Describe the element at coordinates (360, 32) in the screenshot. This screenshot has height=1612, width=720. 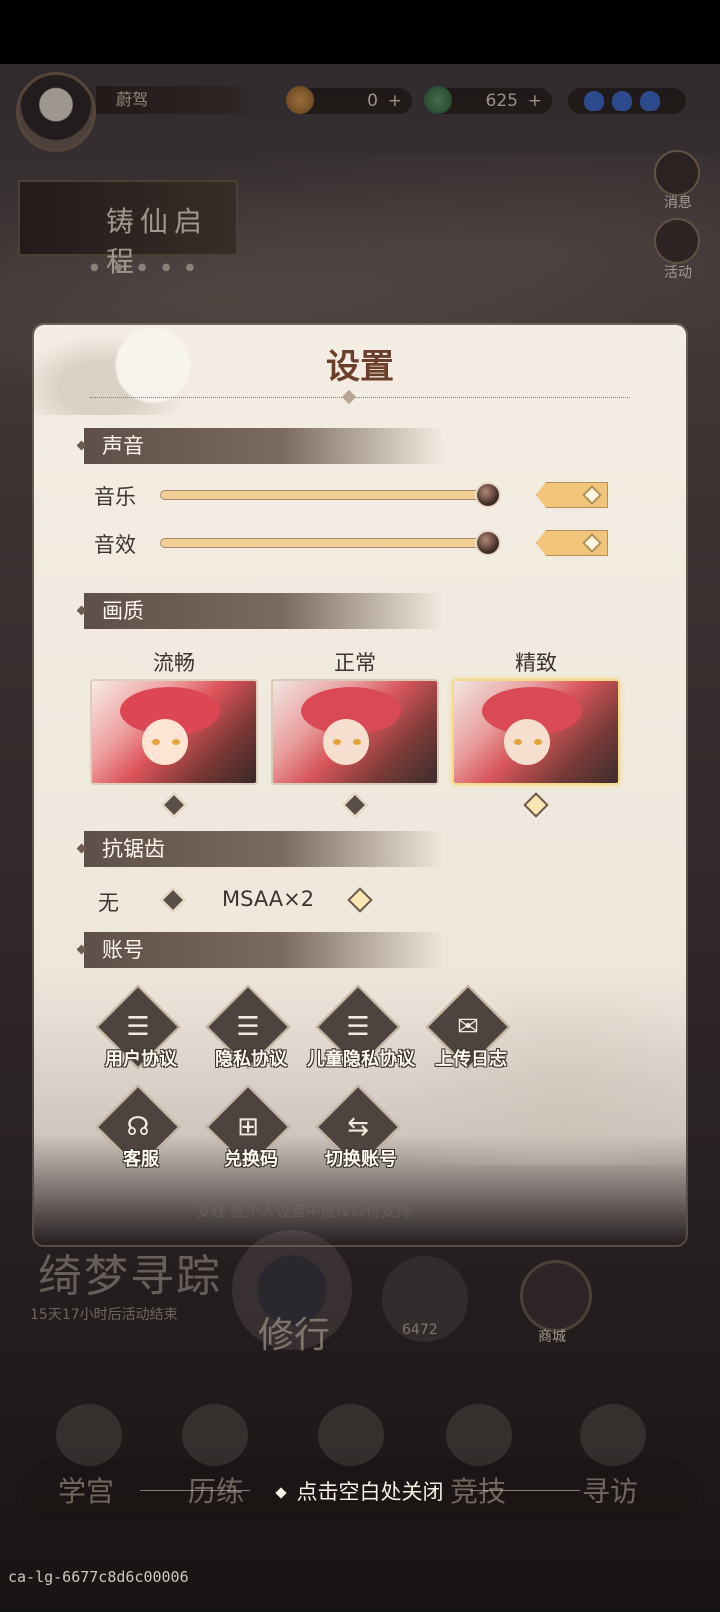
I see `status-bar` at that location.